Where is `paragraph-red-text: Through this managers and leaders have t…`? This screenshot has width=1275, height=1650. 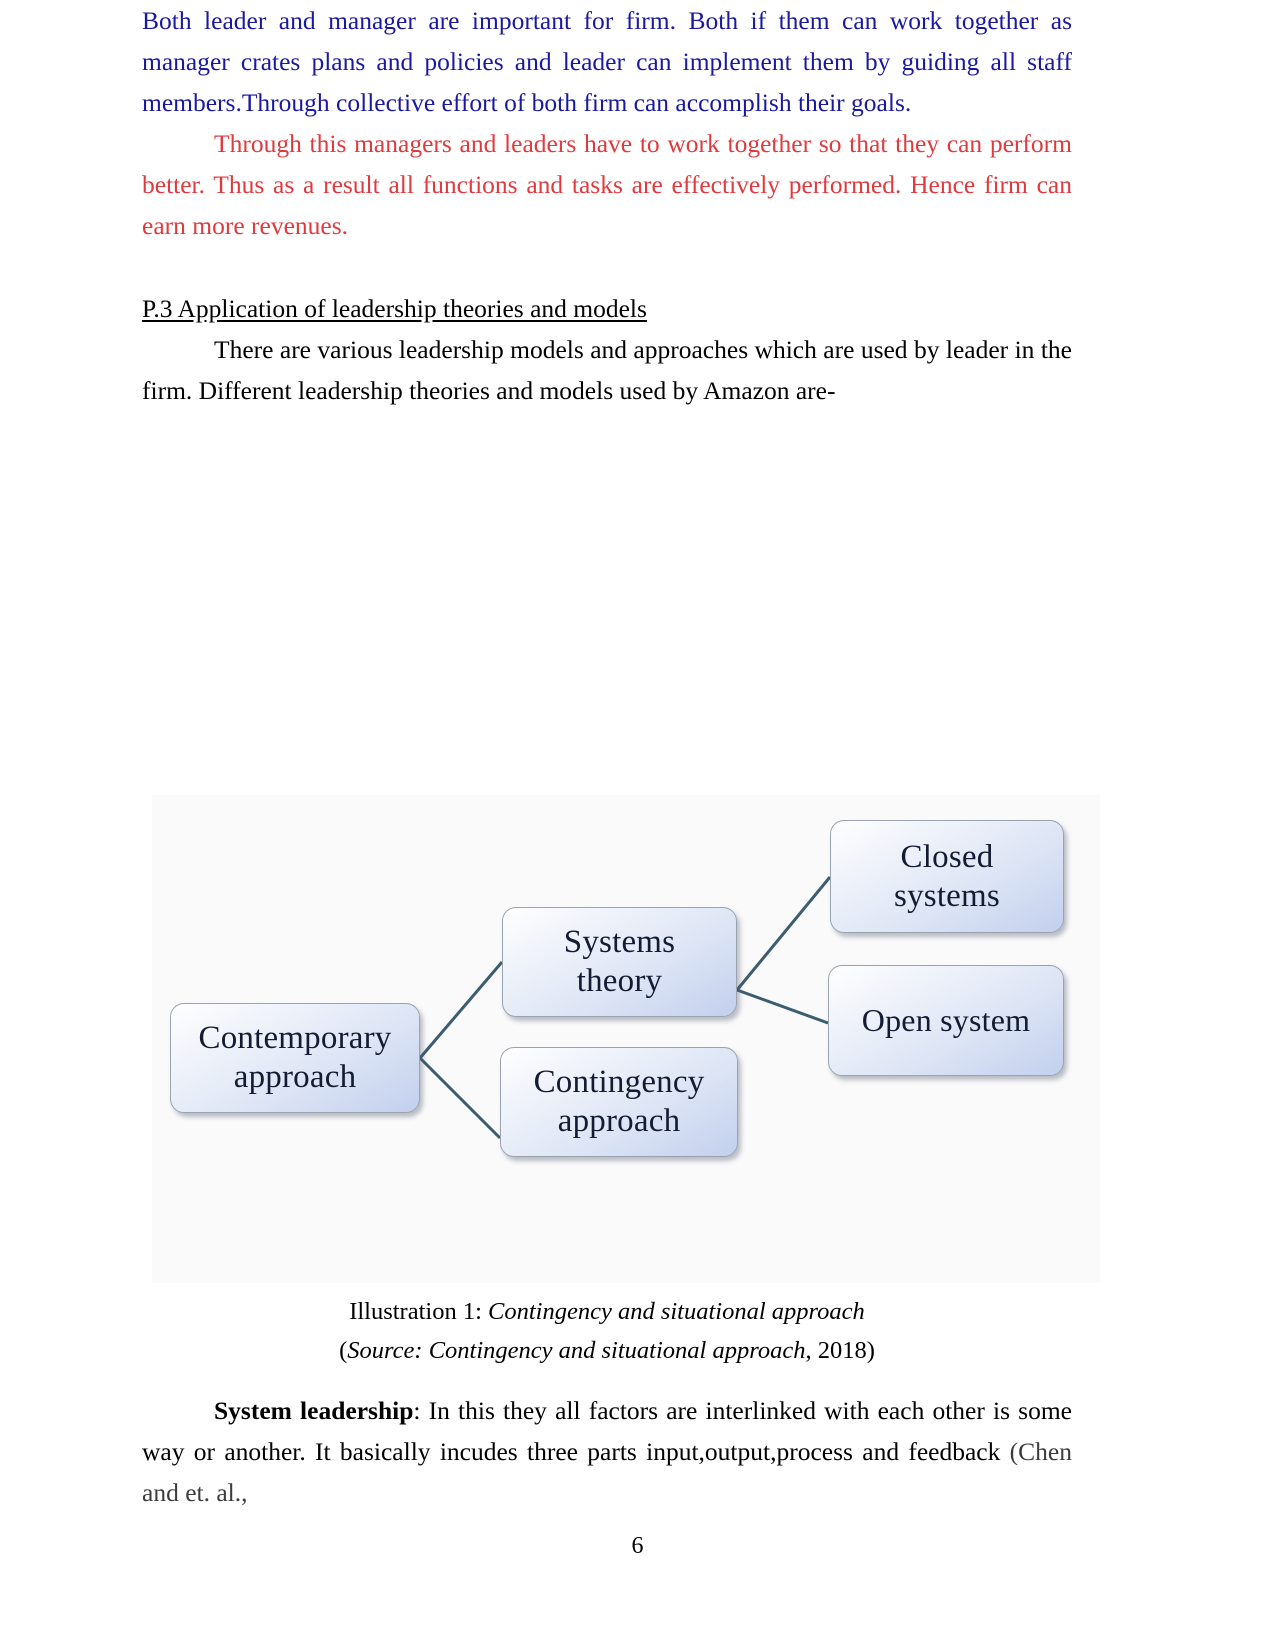 paragraph-red-text: Through this managers and leaders have t… is located at coordinates (607, 184).